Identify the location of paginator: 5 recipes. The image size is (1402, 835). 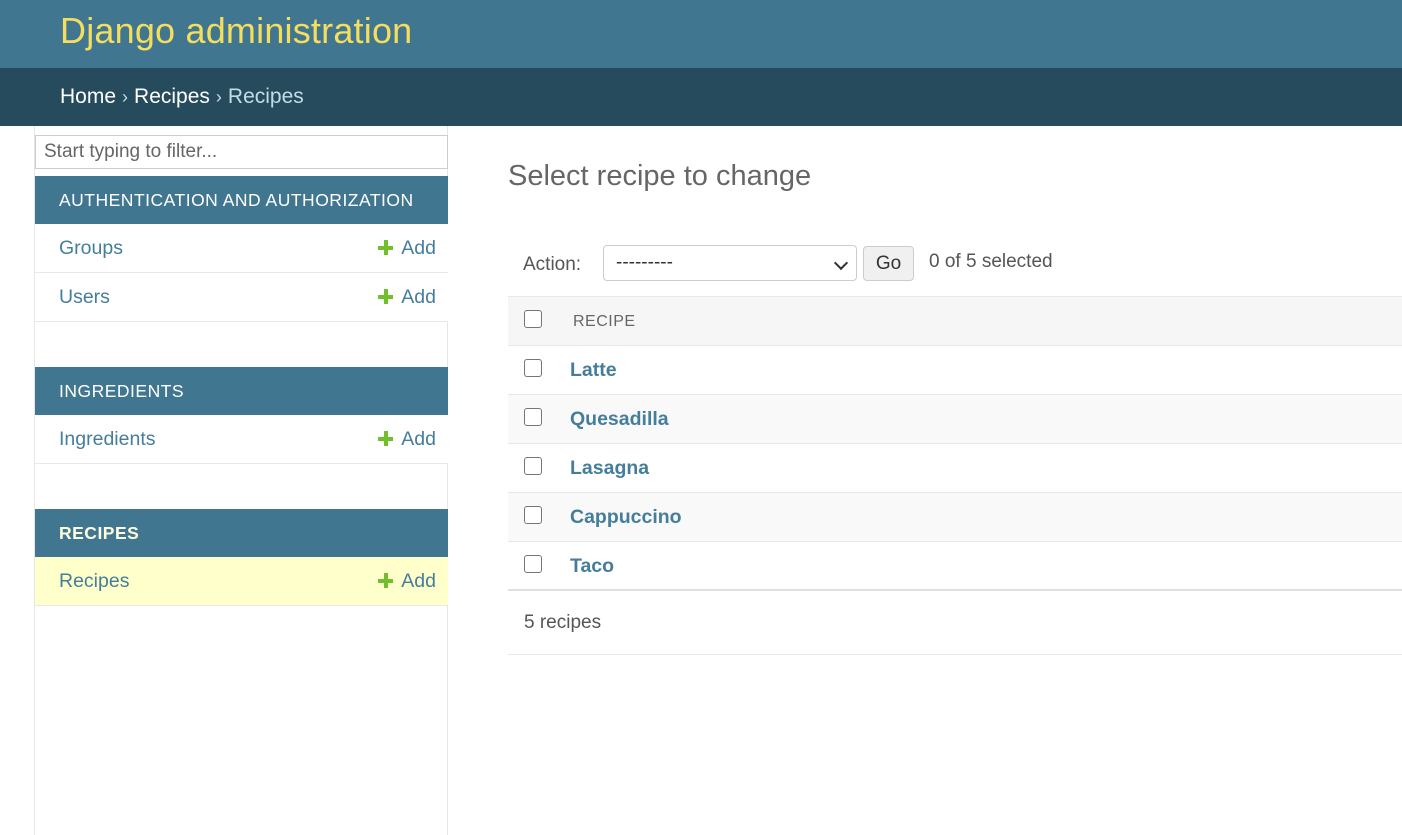
(955, 623).